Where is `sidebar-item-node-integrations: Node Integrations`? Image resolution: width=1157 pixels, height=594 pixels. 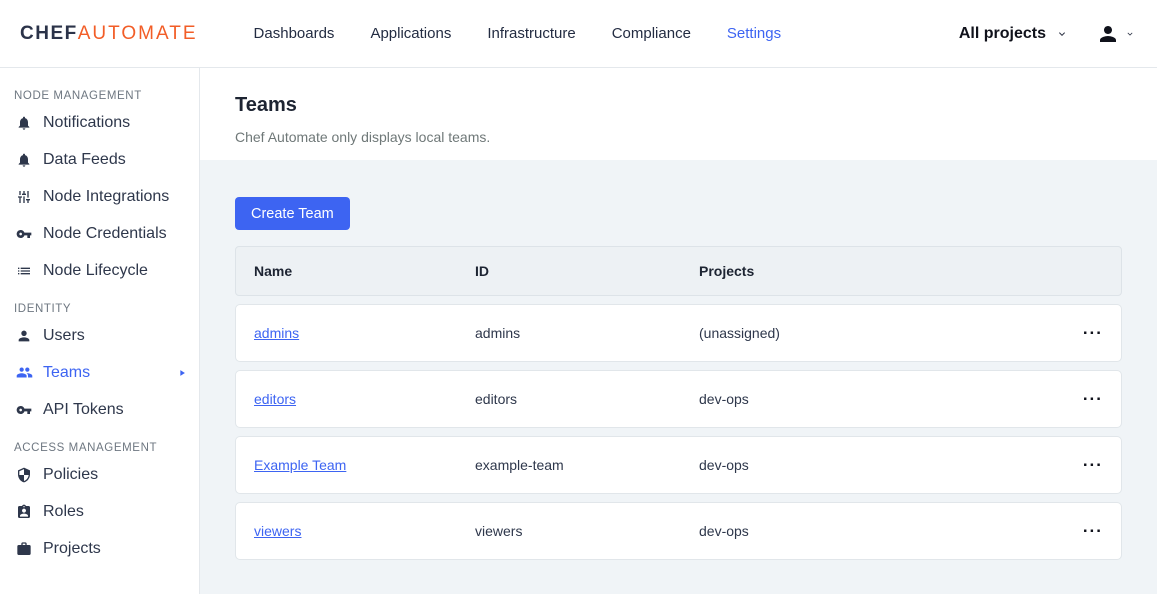
sidebar-item-node-integrations: Node Integrations is located at coordinates (99, 196).